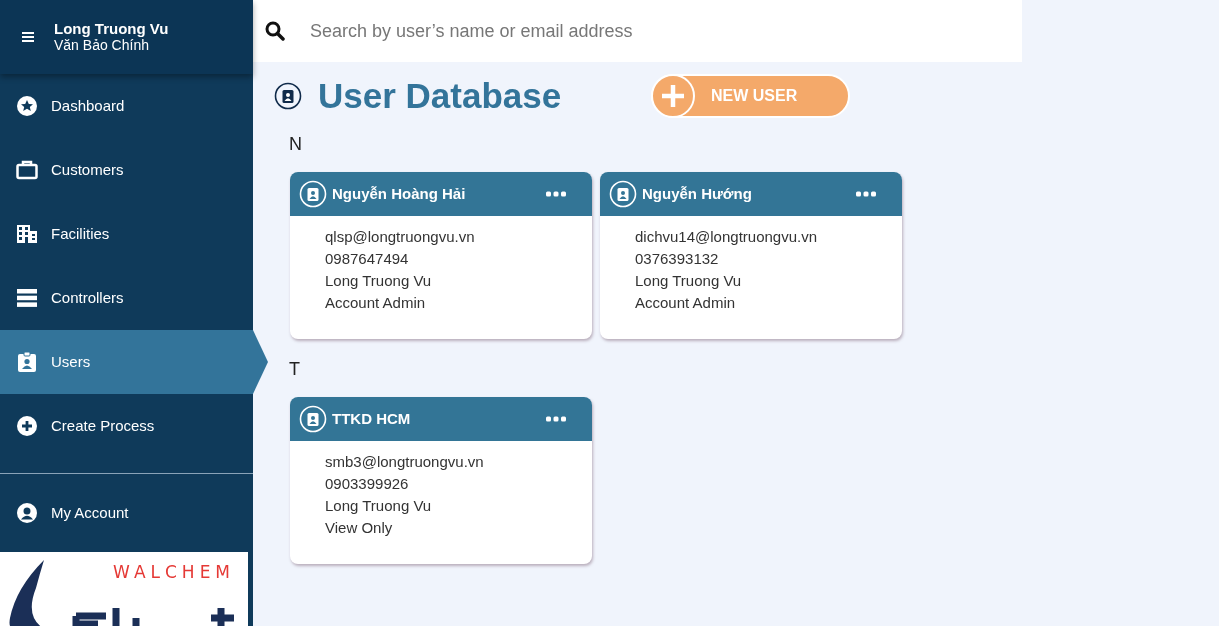 This screenshot has height=626, width=1219. I want to click on sidebar-item: Create Process, so click(126, 426).